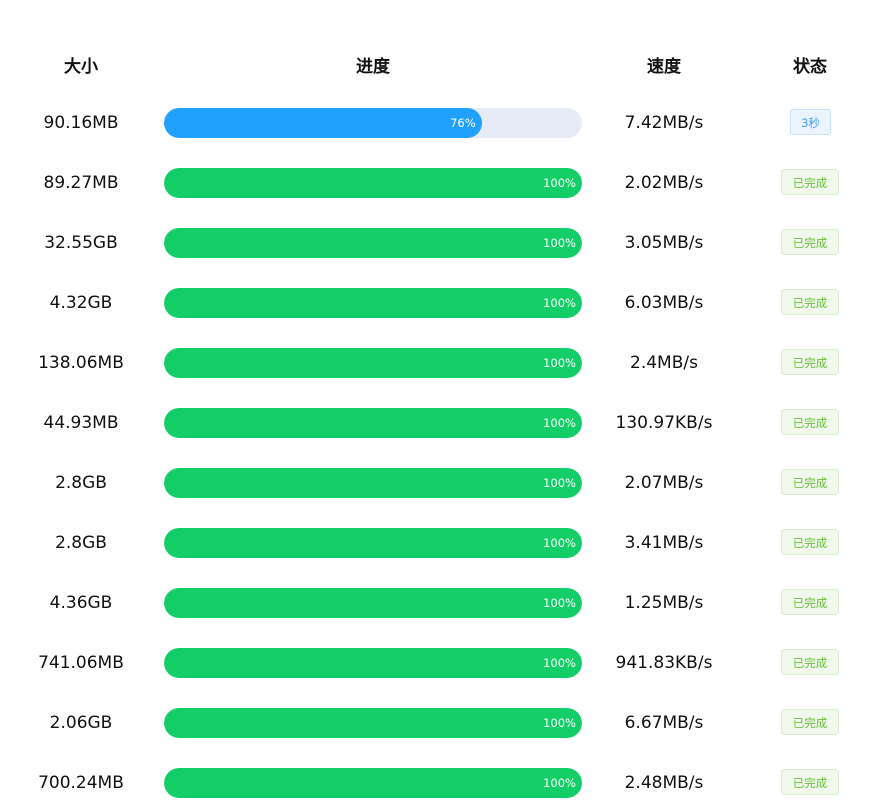 This screenshot has width=870, height=806. Describe the element at coordinates (664, 603) in the screenshot. I see `speed-cell: 1.25MB/s` at that location.